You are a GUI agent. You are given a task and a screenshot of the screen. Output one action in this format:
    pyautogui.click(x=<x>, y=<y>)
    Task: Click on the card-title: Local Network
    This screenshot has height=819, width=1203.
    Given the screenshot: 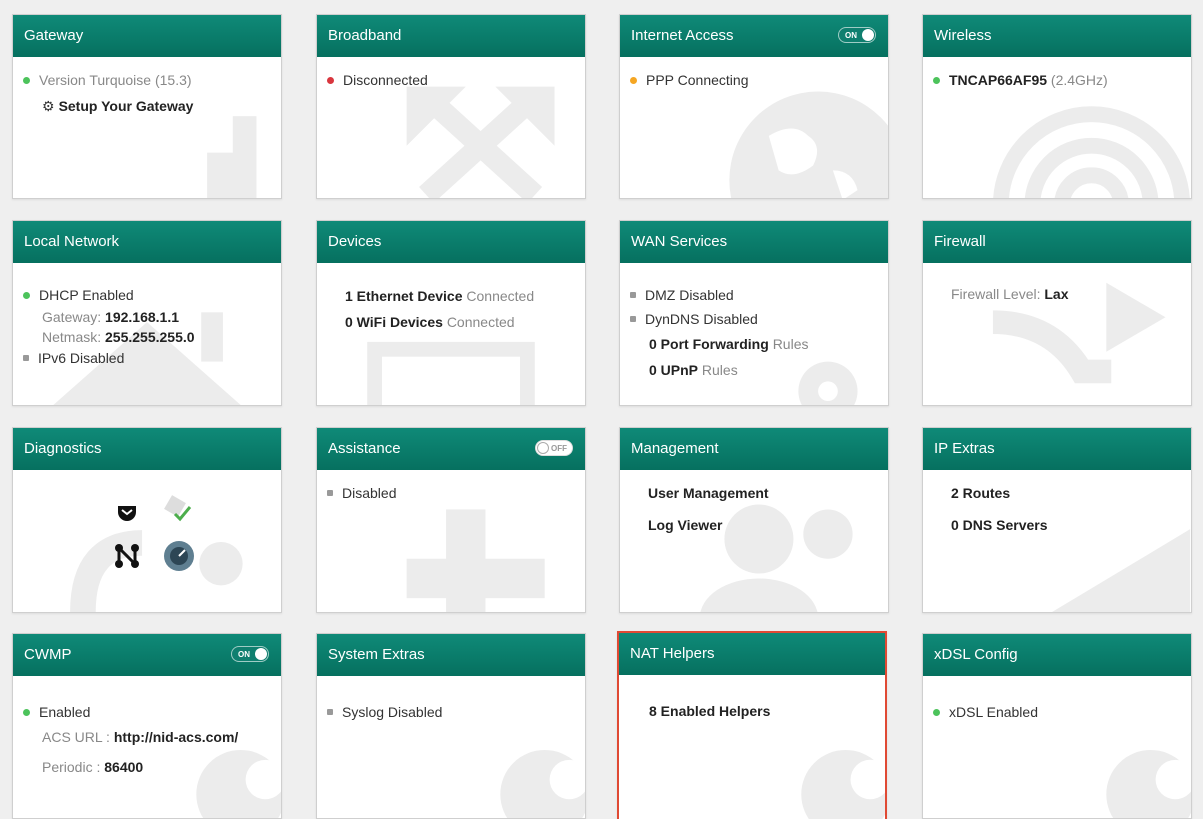 What is the action you would take?
    pyautogui.click(x=72, y=241)
    